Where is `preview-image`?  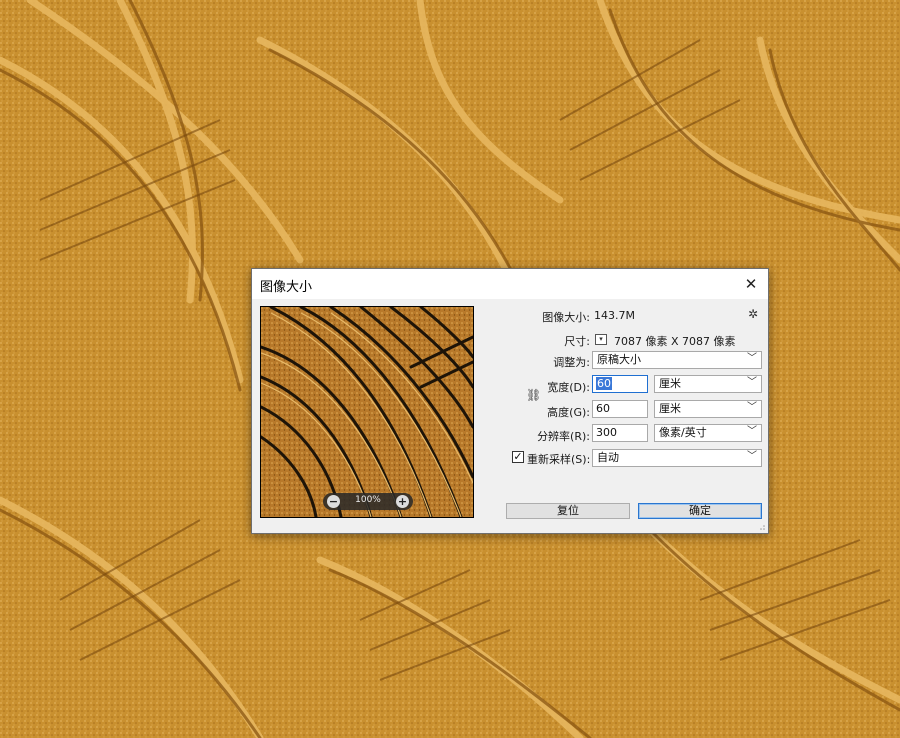
preview-image is located at coordinates (367, 412).